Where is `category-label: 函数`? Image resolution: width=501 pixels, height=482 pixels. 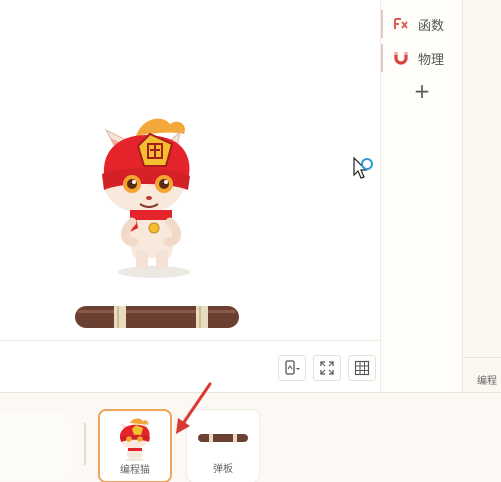 category-label: 函数 is located at coordinates (431, 26).